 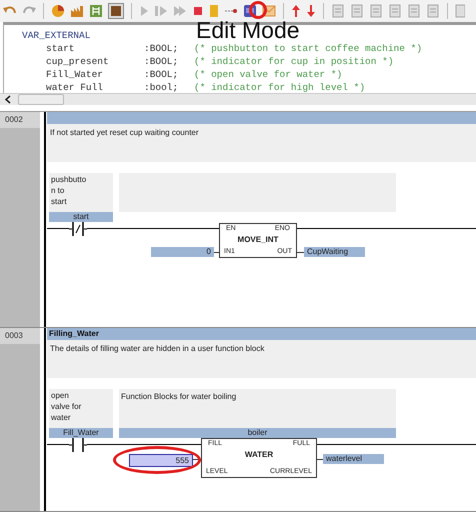 What do you see at coordinates (261, 143) in the screenshot?
I see `network-comment: If not started yet reset cup waiting counter` at bounding box center [261, 143].